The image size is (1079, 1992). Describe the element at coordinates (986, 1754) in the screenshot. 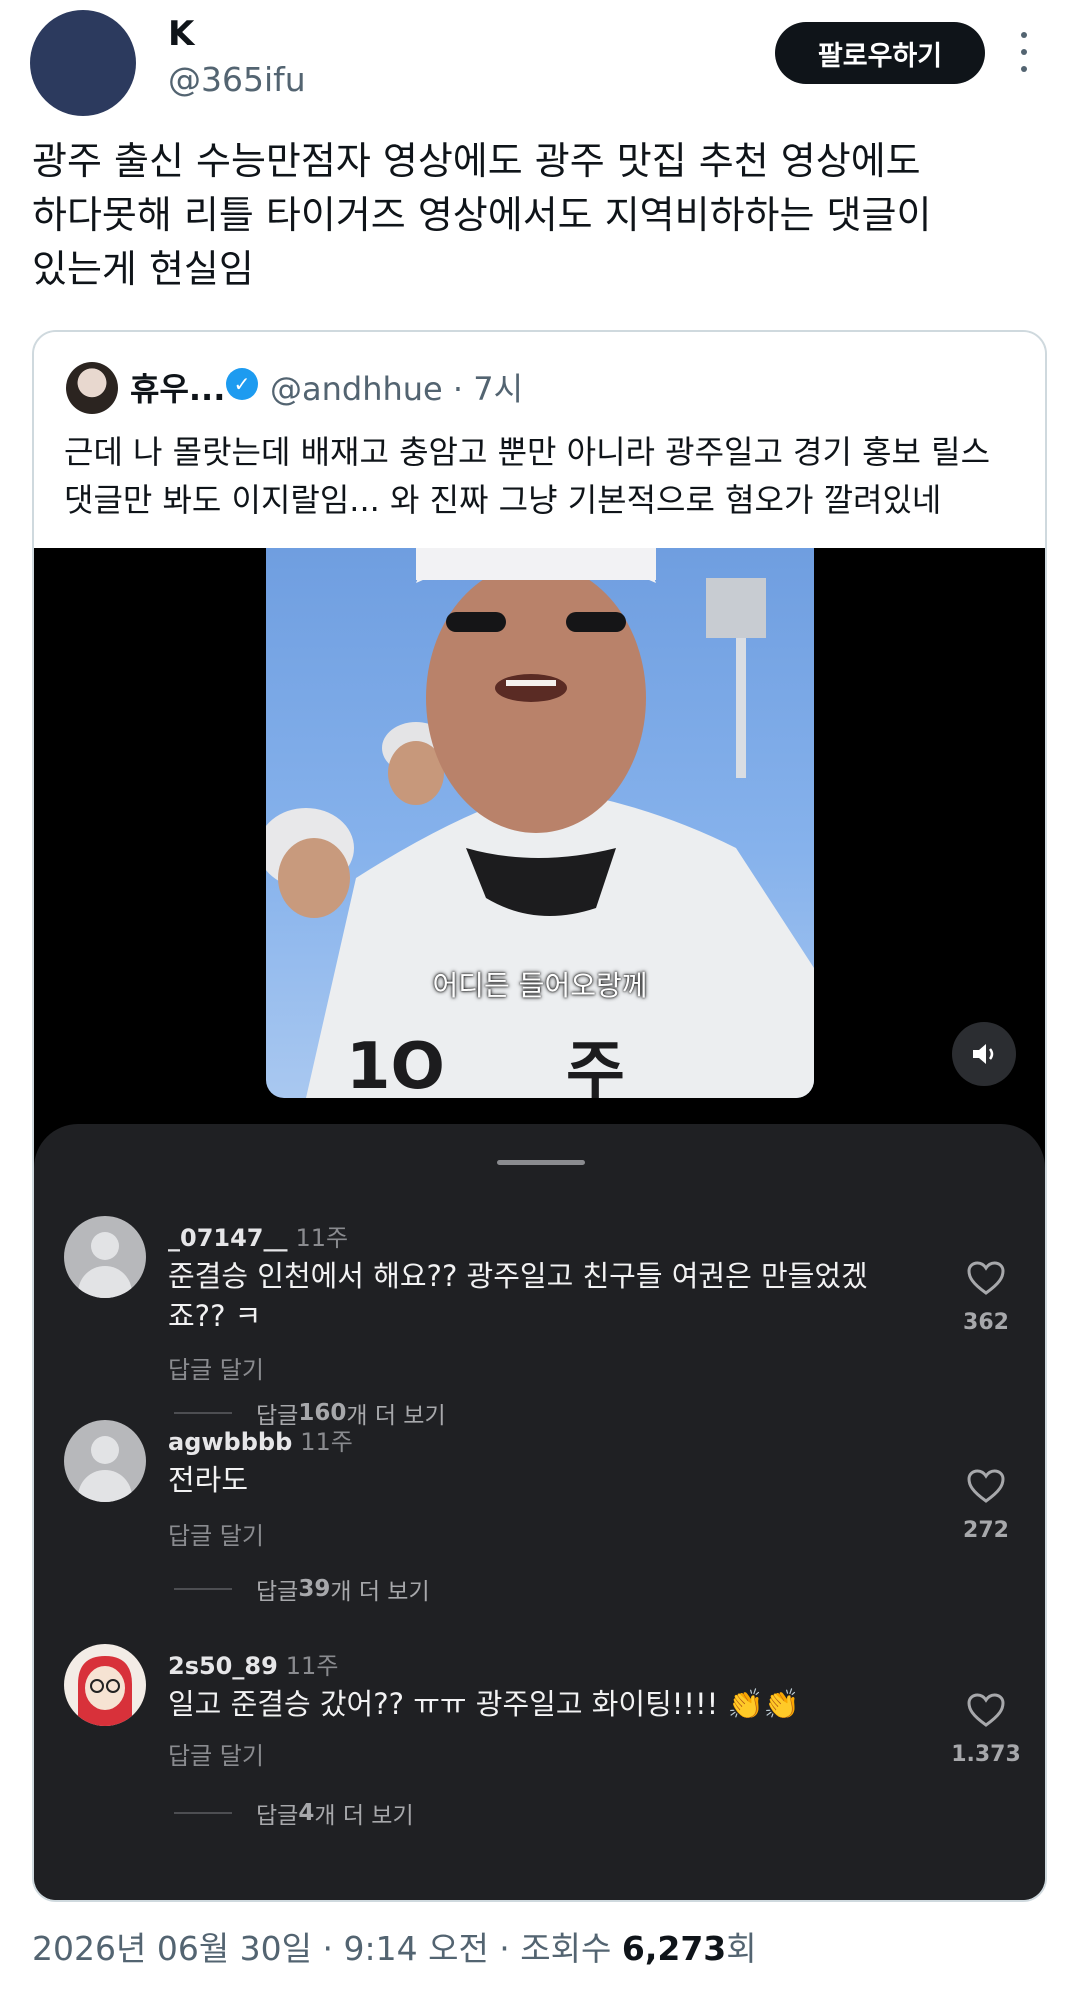

I see `like-count: 1.373` at that location.